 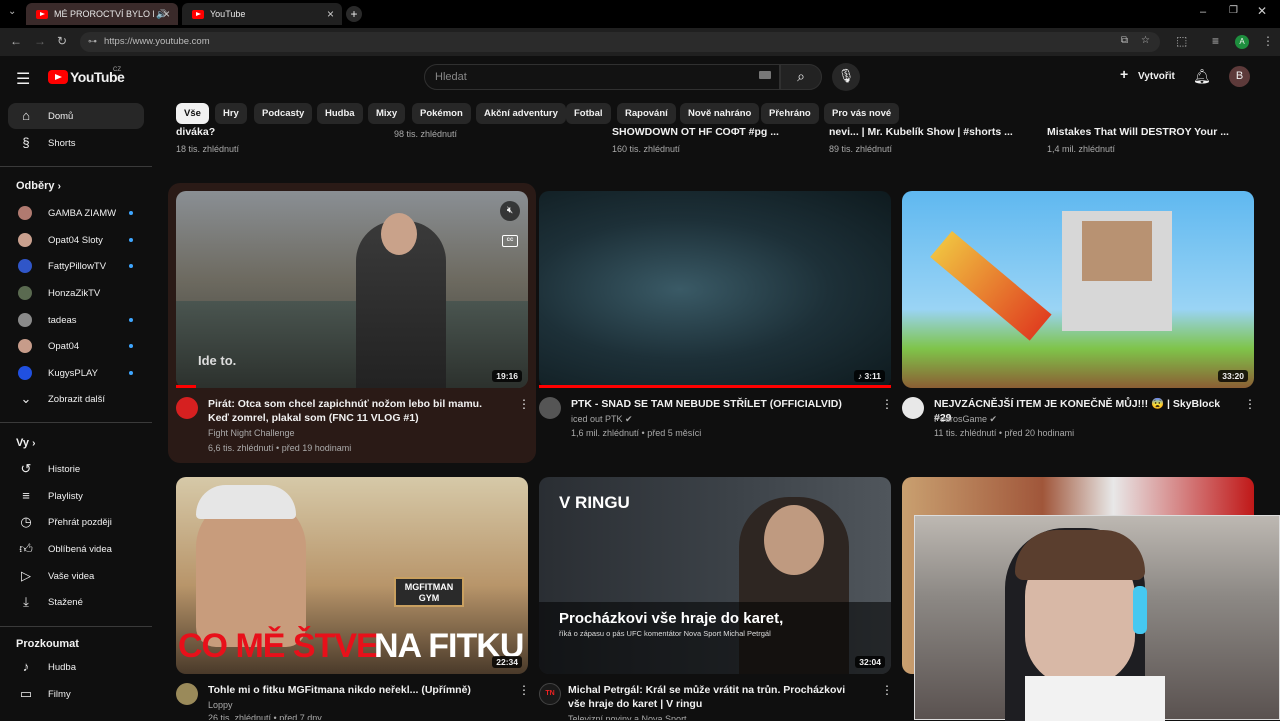 What do you see at coordinates (92, 41) in the screenshot?
I see `site-info-icon: ⊶` at bounding box center [92, 41].